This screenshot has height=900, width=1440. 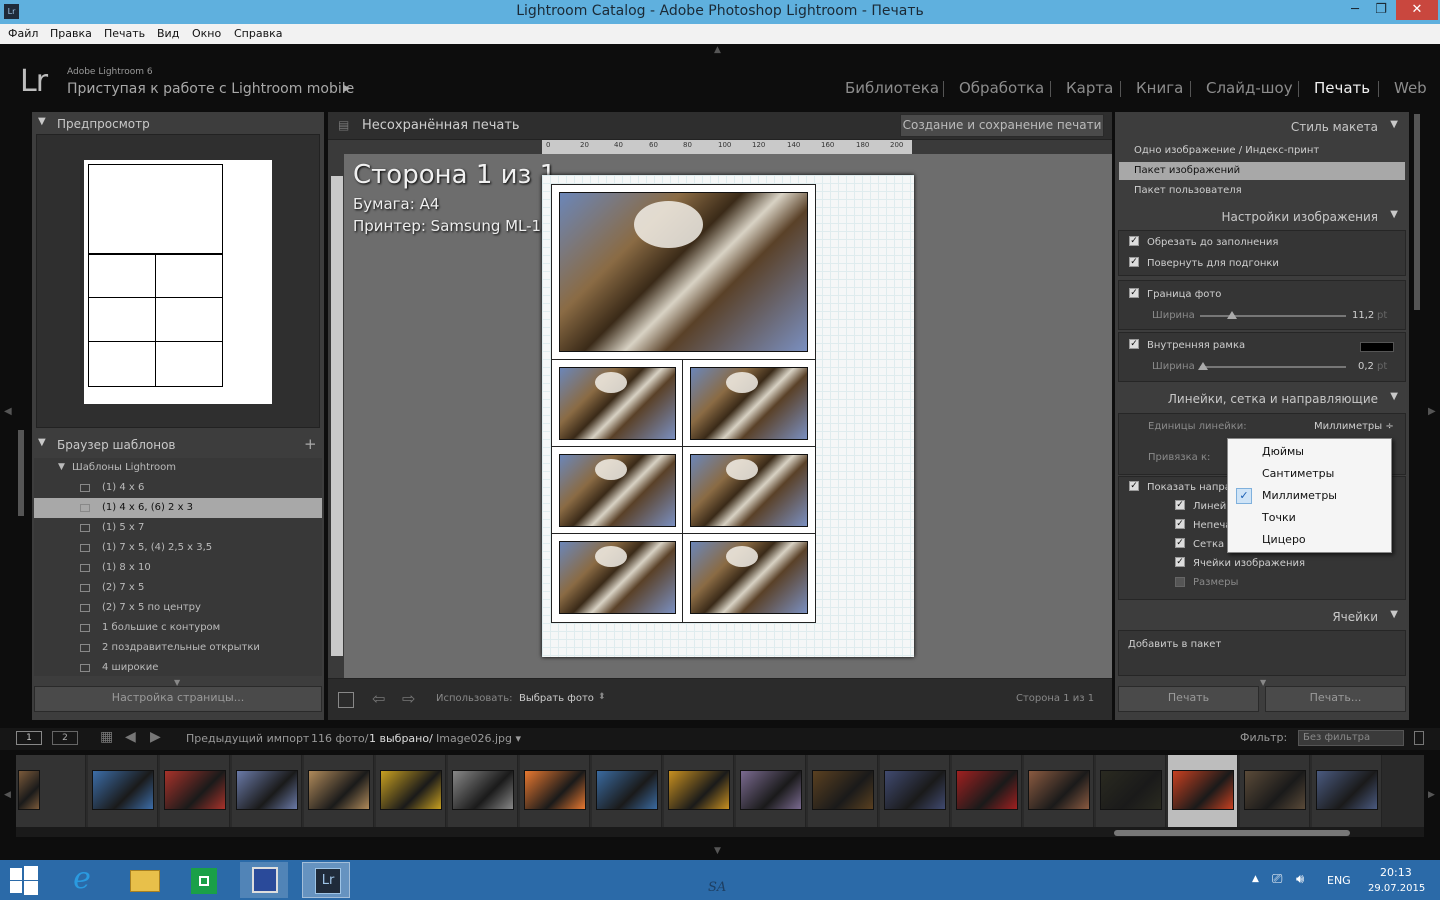 I want to click on menu-window: Окно, so click(x=206, y=33).